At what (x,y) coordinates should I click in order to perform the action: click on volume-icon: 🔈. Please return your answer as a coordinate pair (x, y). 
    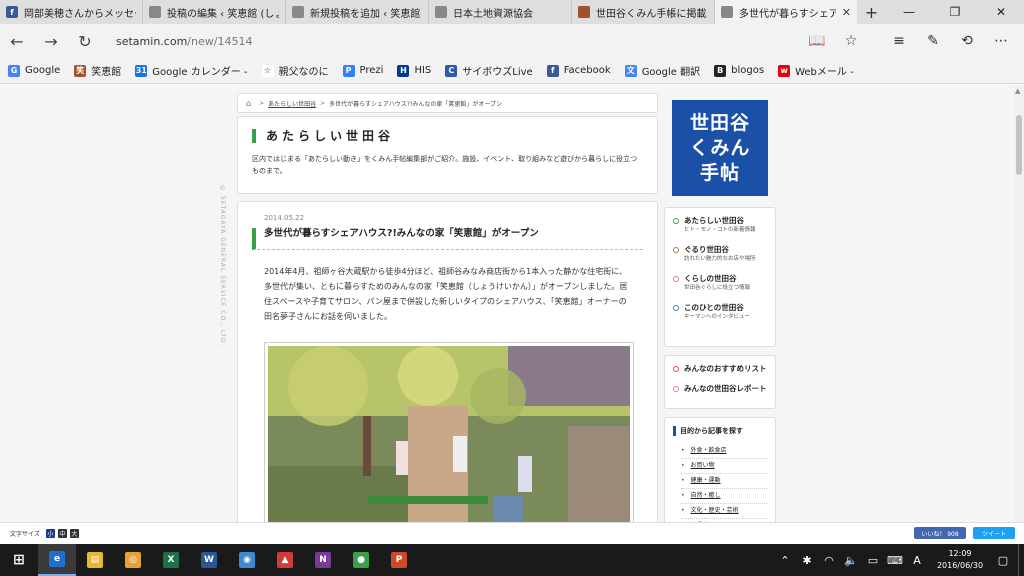
    Looking at the image, I should click on (851, 560).